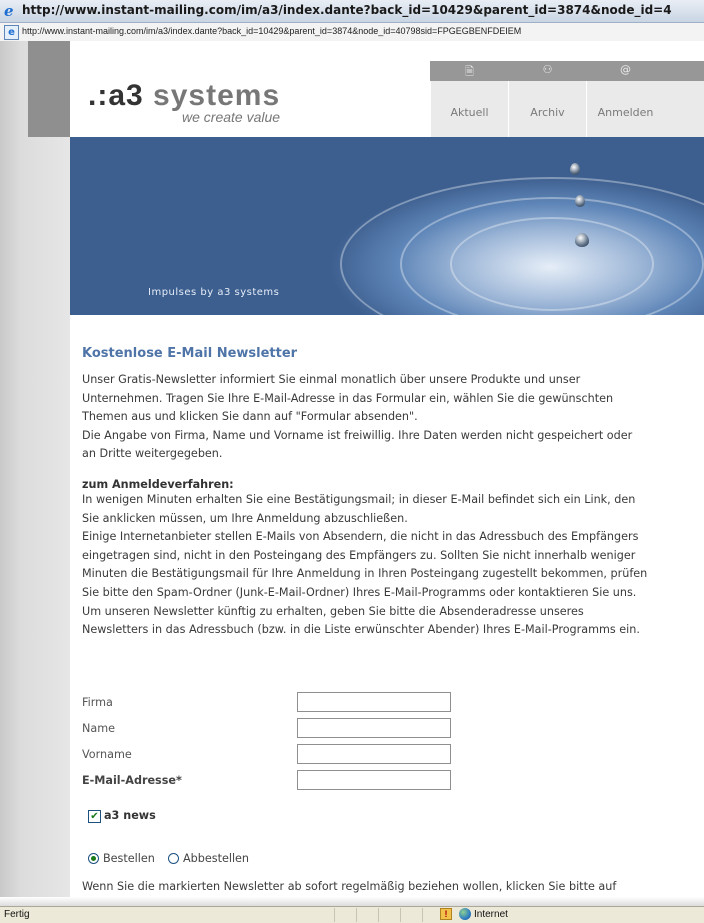 The image size is (704, 923). Describe the element at coordinates (9, 11) in the screenshot. I see `internet-explorer-icon: e` at that location.